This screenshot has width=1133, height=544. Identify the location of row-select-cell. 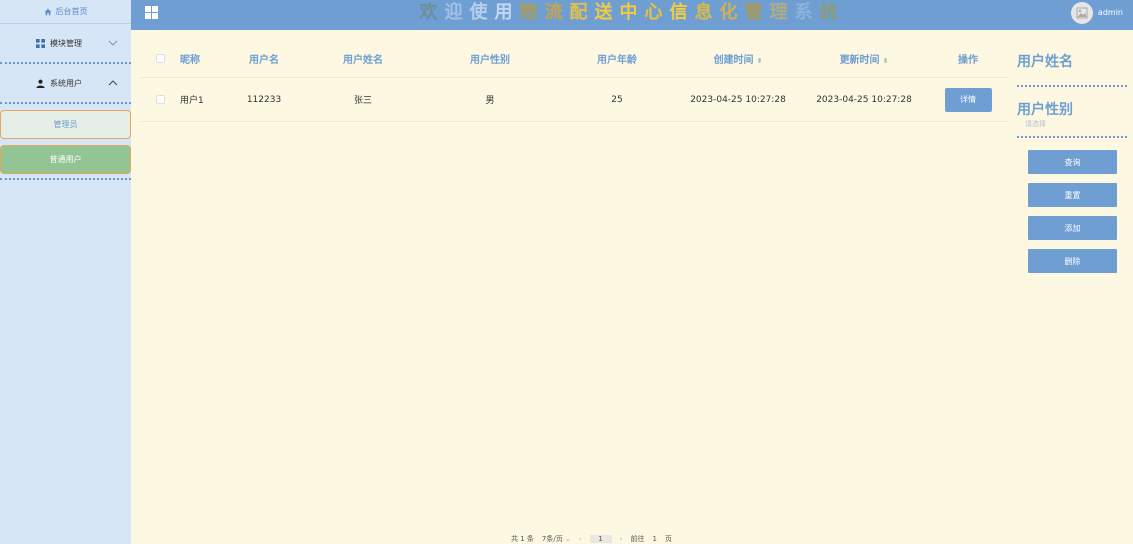
(160, 99).